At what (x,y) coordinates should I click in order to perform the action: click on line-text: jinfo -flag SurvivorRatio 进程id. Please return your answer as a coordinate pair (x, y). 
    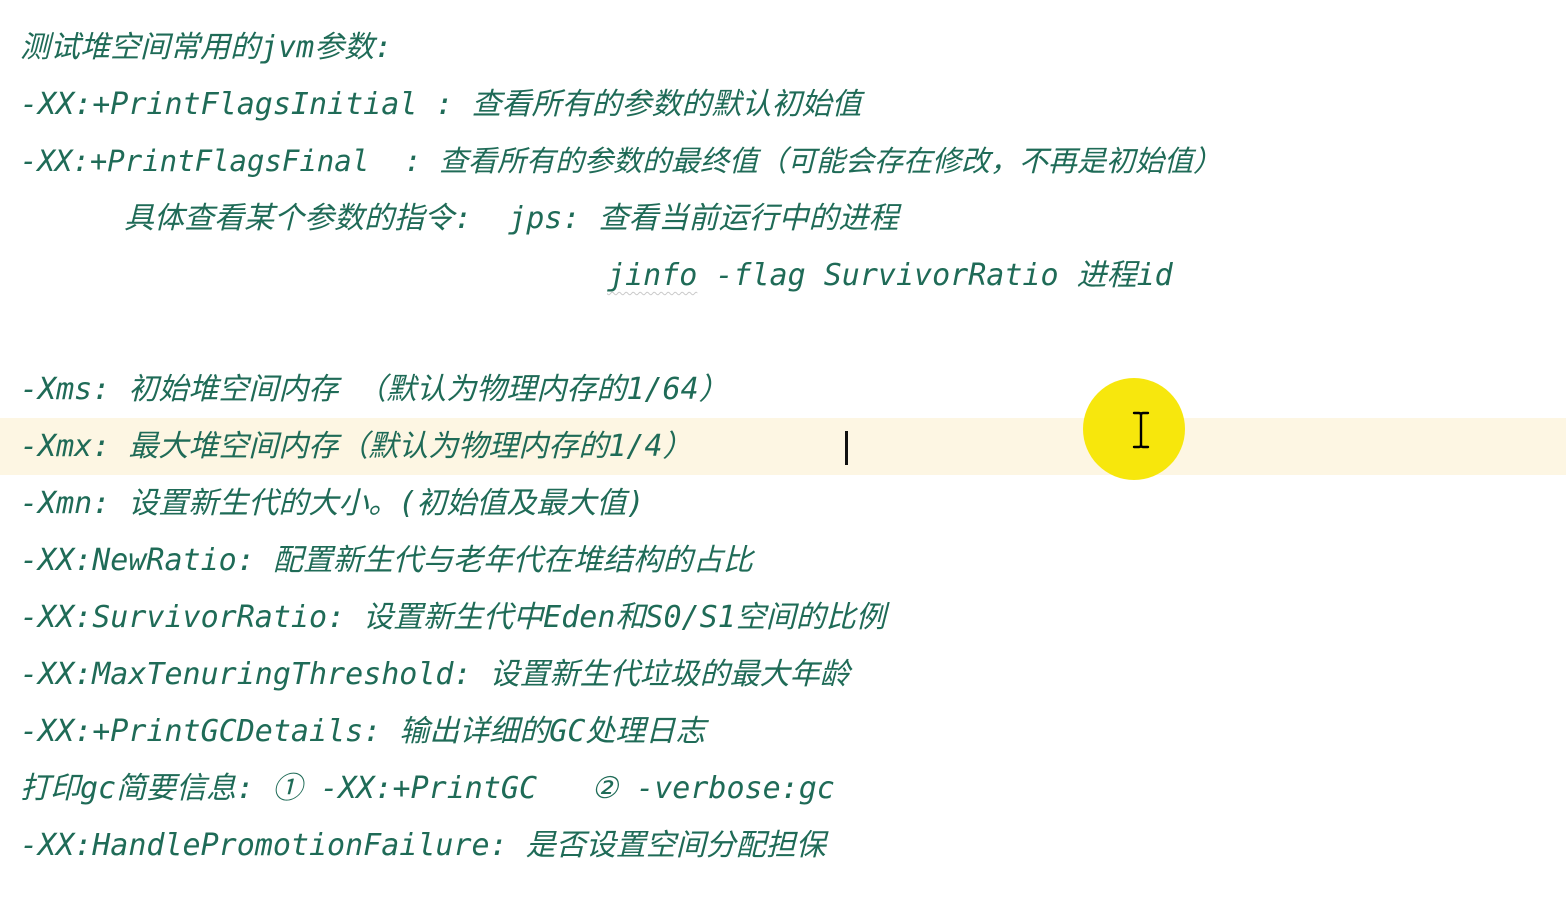
    Looking at the image, I should click on (890, 275).